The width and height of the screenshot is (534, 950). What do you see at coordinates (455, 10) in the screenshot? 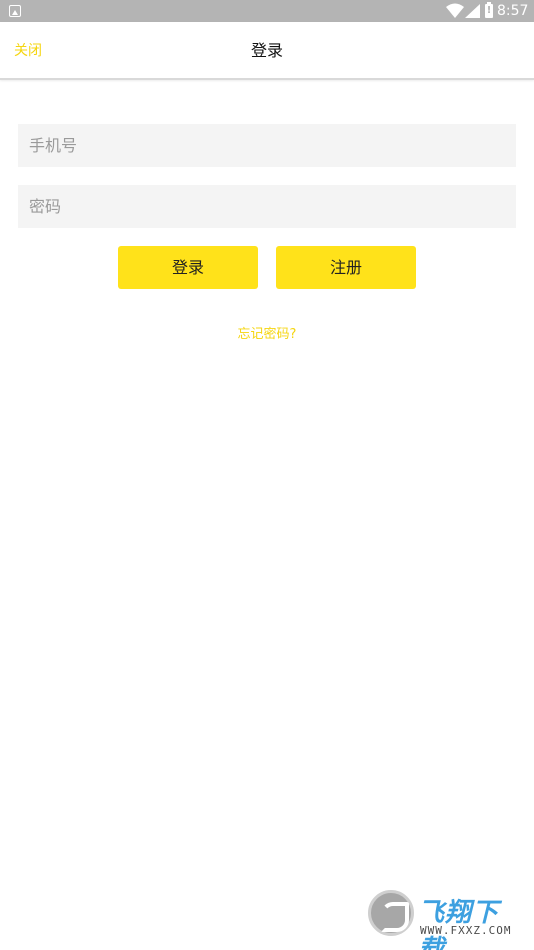
I see `wifi-icon` at bounding box center [455, 10].